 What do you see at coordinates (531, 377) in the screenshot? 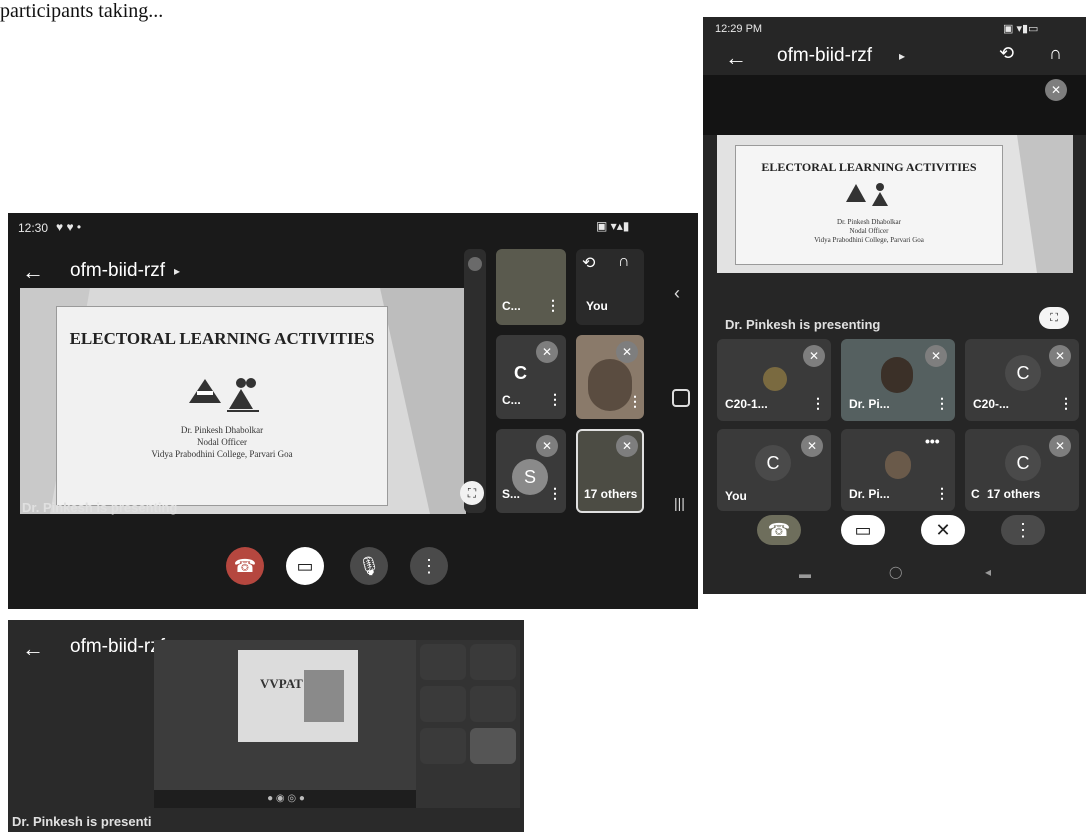
I see `participant-tile-c-mid: ✕ C C... ⋮` at bounding box center [531, 377].